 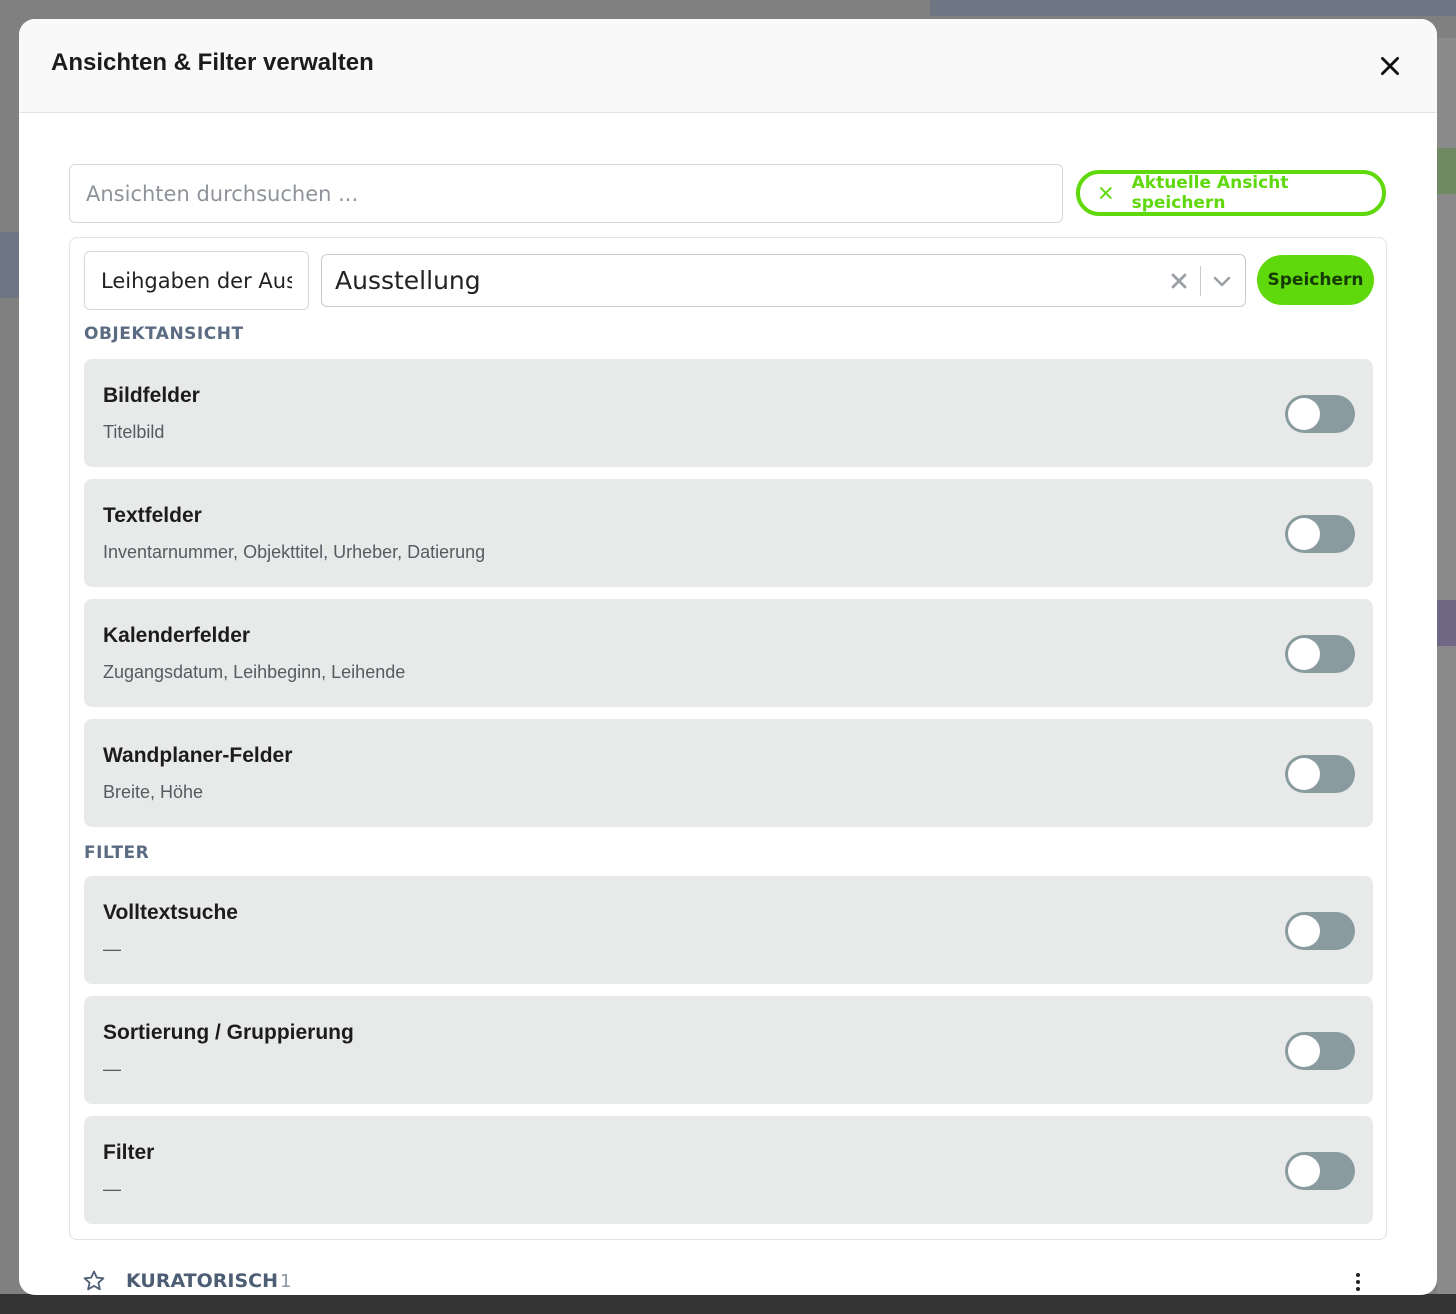 I want to click on background-footer, so click(x=728, y=1304).